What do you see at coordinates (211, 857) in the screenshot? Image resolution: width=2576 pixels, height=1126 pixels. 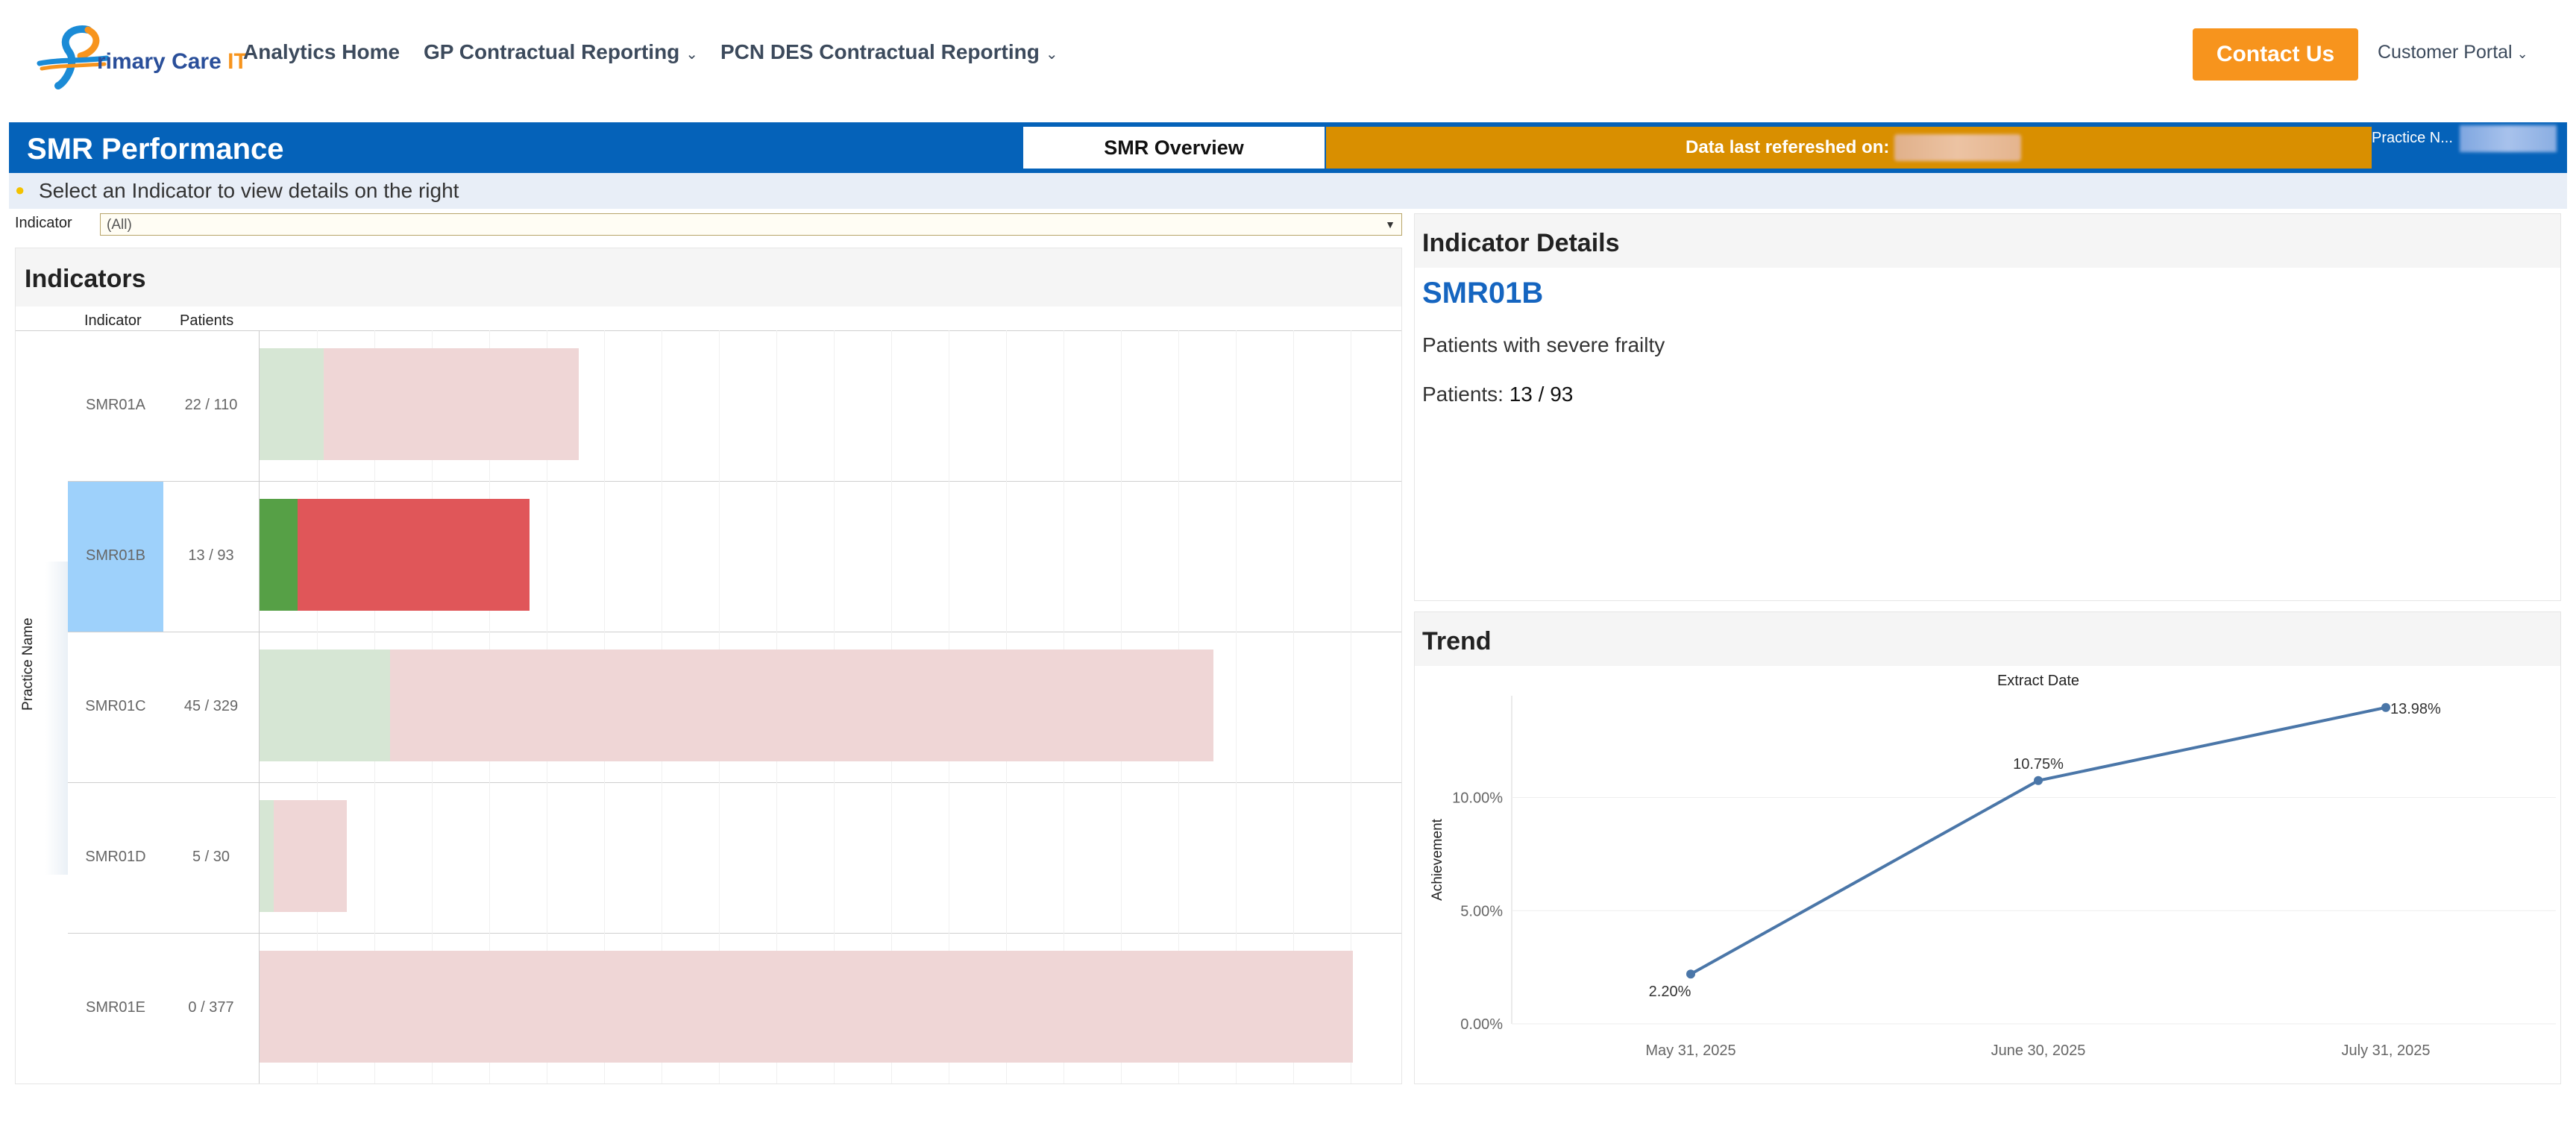 I see `indicator-patients-cell: 5 / 30` at bounding box center [211, 857].